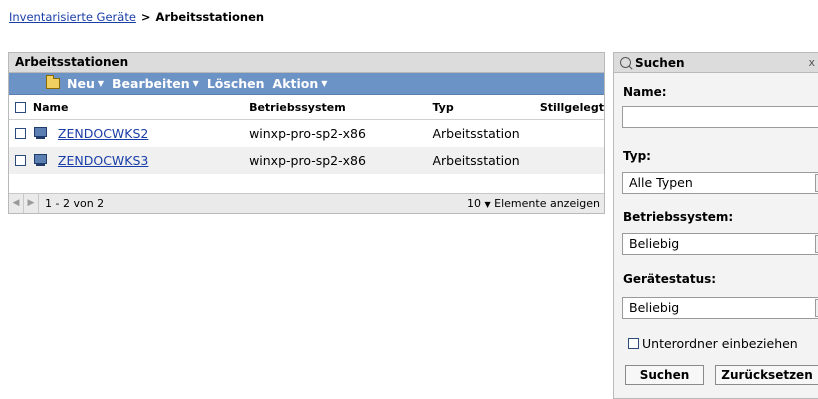  What do you see at coordinates (678, 217) in the screenshot?
I see `os-label: Betriebssystem:` at bounding box center [678, 217].